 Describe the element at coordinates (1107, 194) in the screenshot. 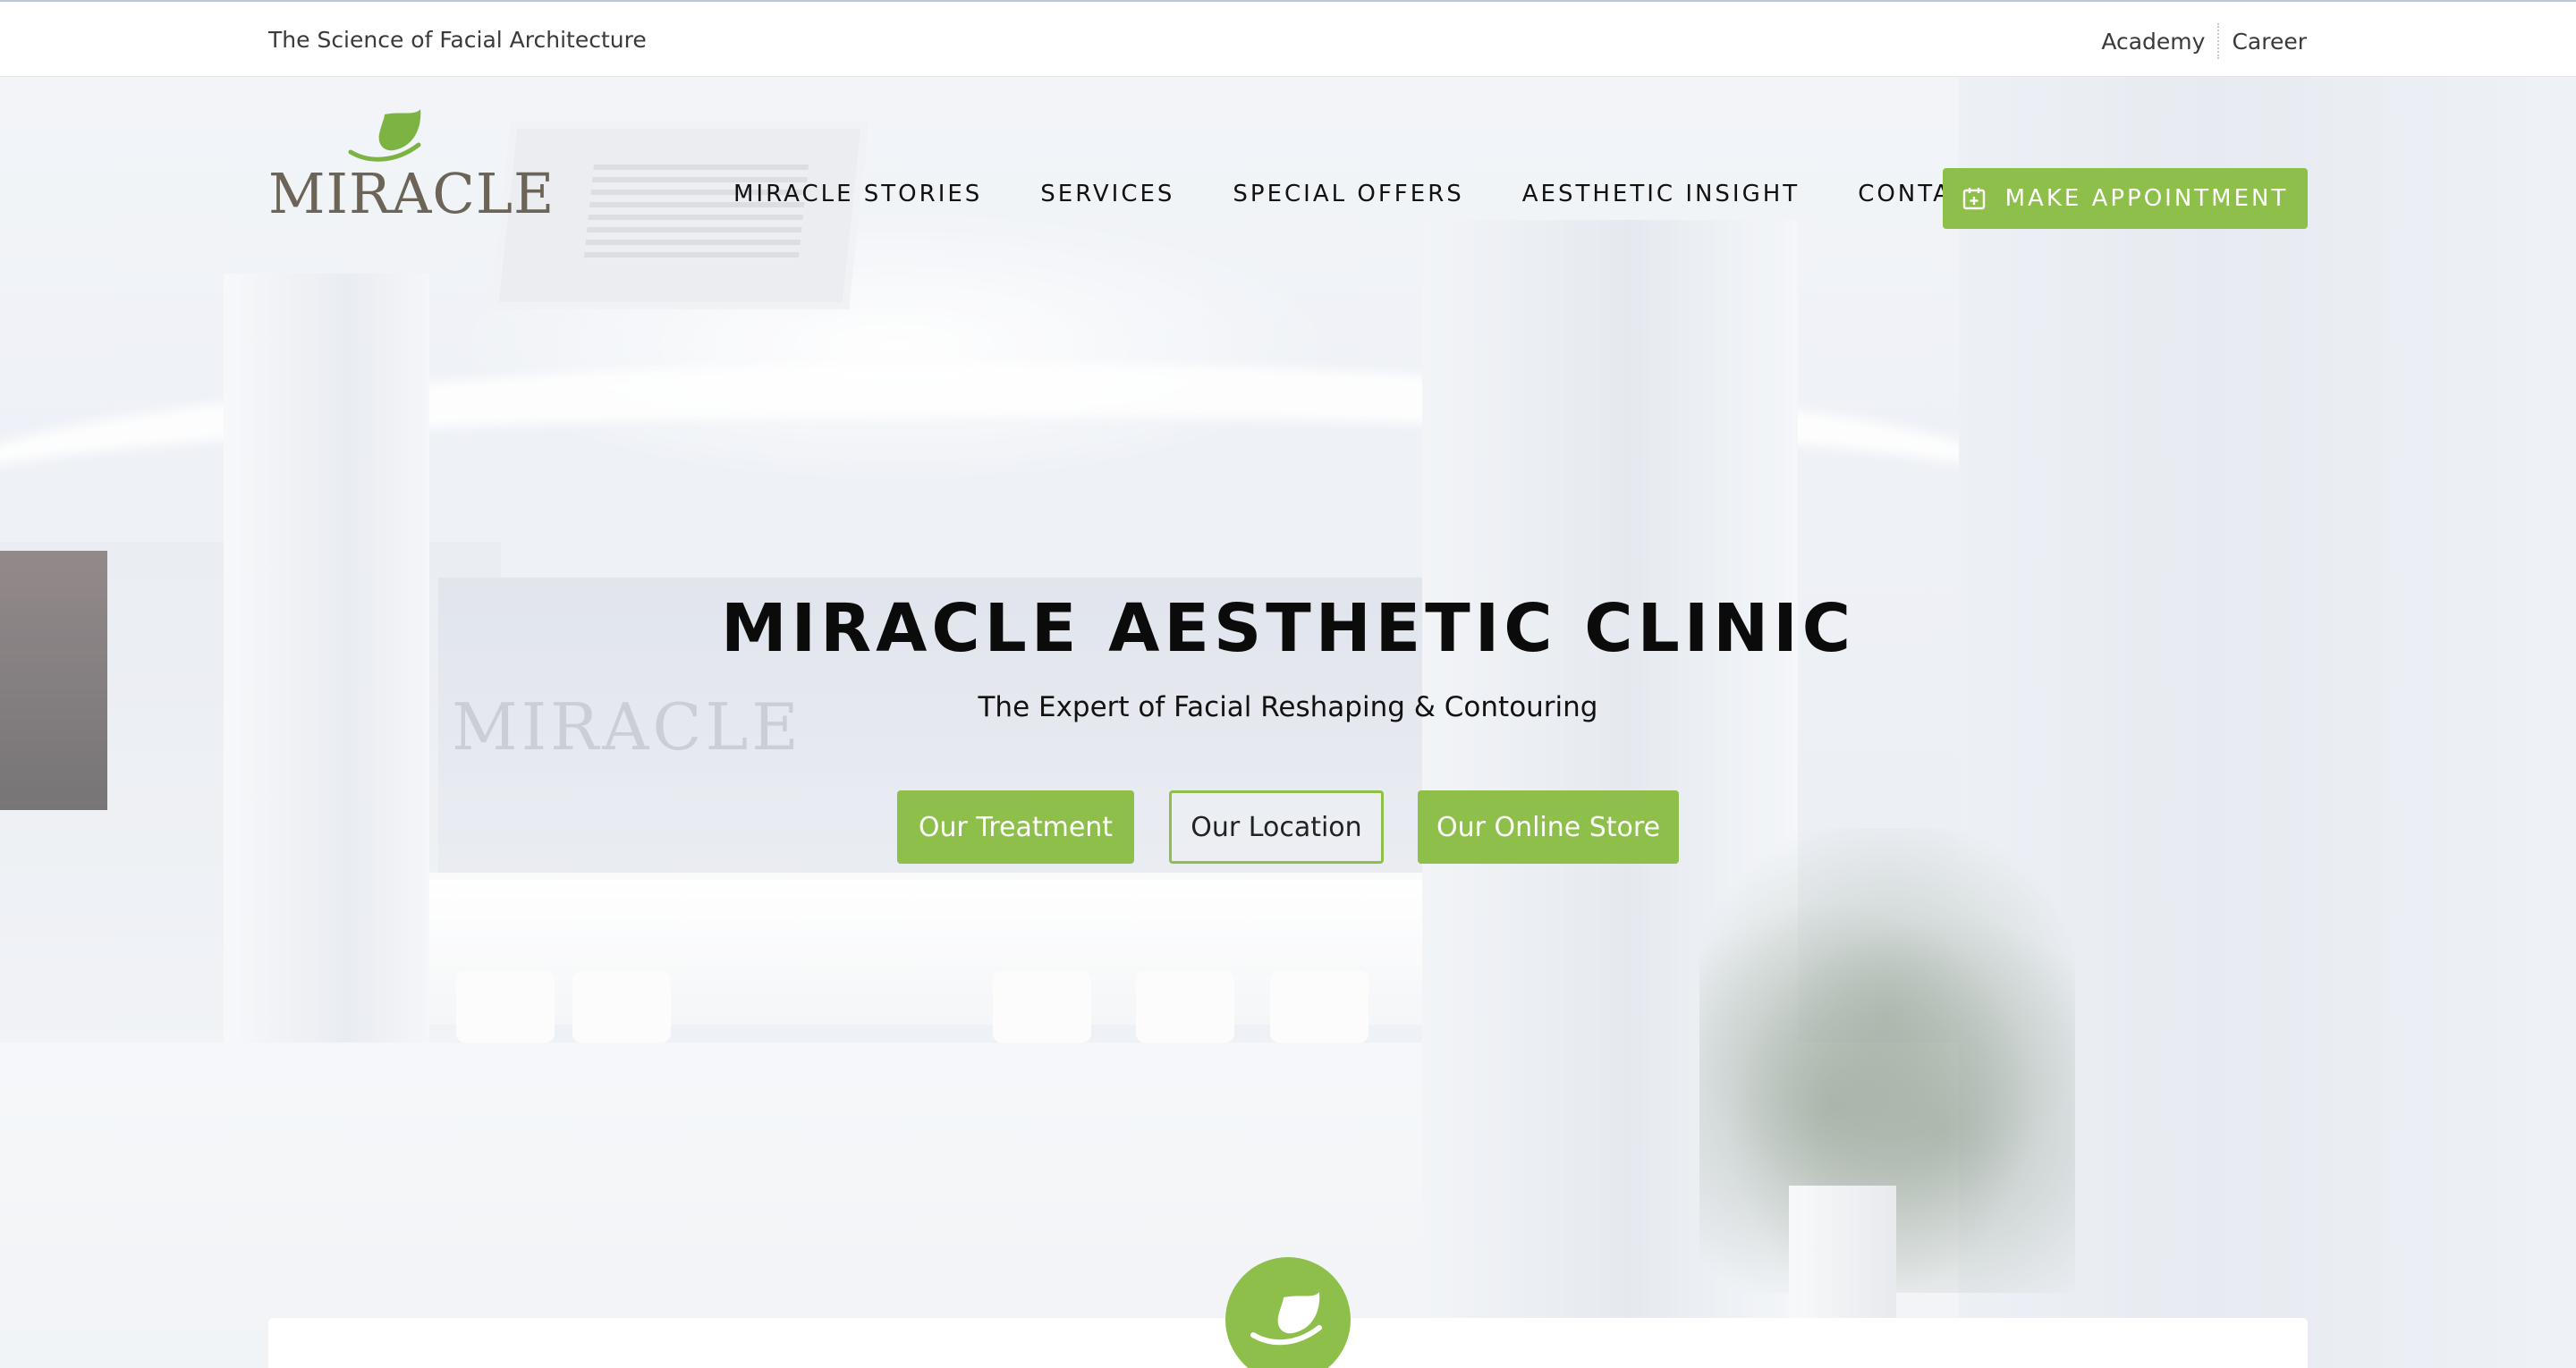

I see `nav-item-services: SERVICES` at that location.